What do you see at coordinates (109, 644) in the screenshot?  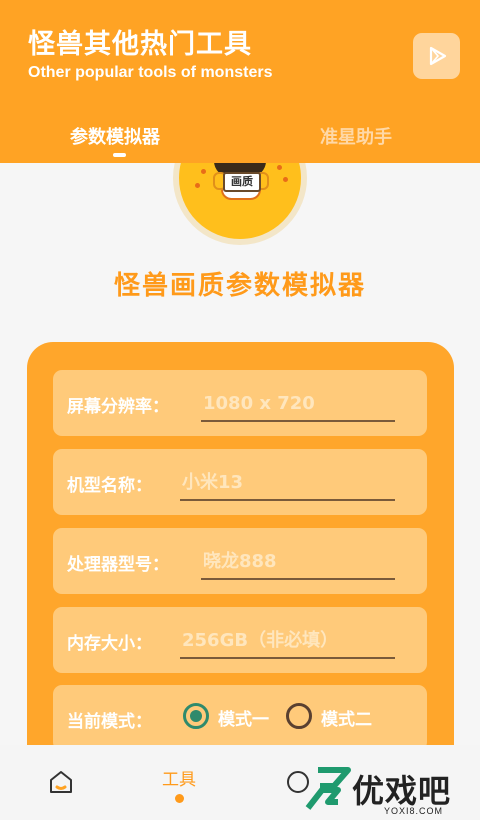 I see `memory-label: 内存大小：` at bounding box center [109, 644].